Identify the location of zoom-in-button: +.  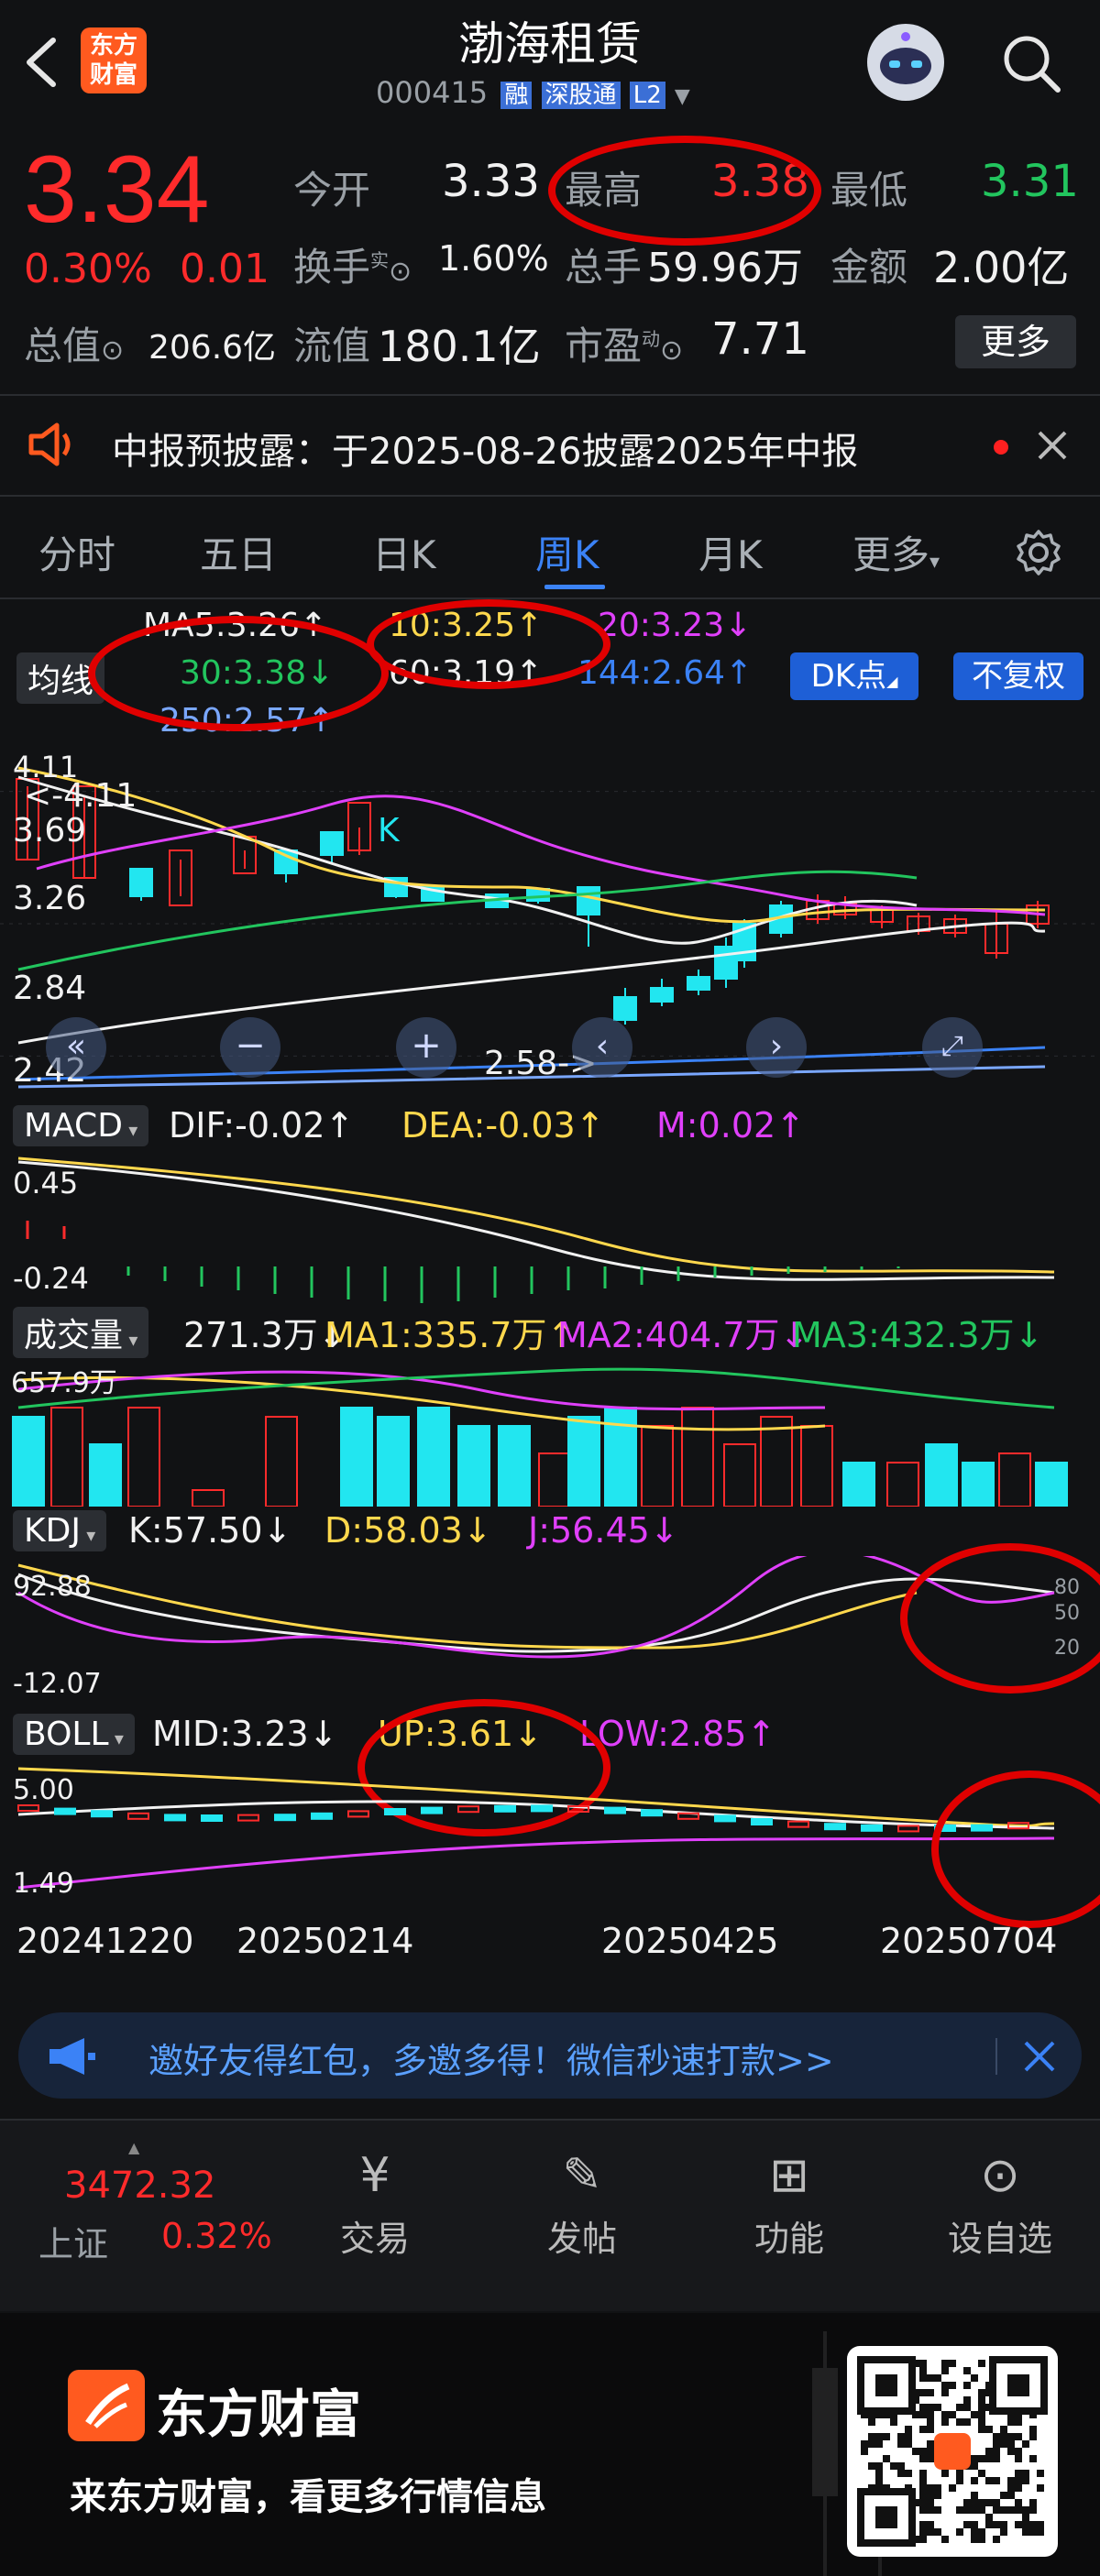
(426, 1047).